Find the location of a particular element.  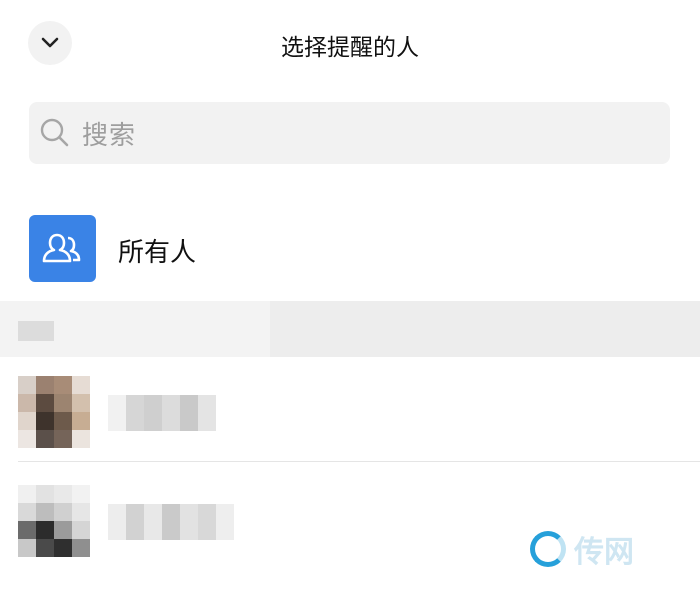

group-people-icon is located at coordinates (62, 248).